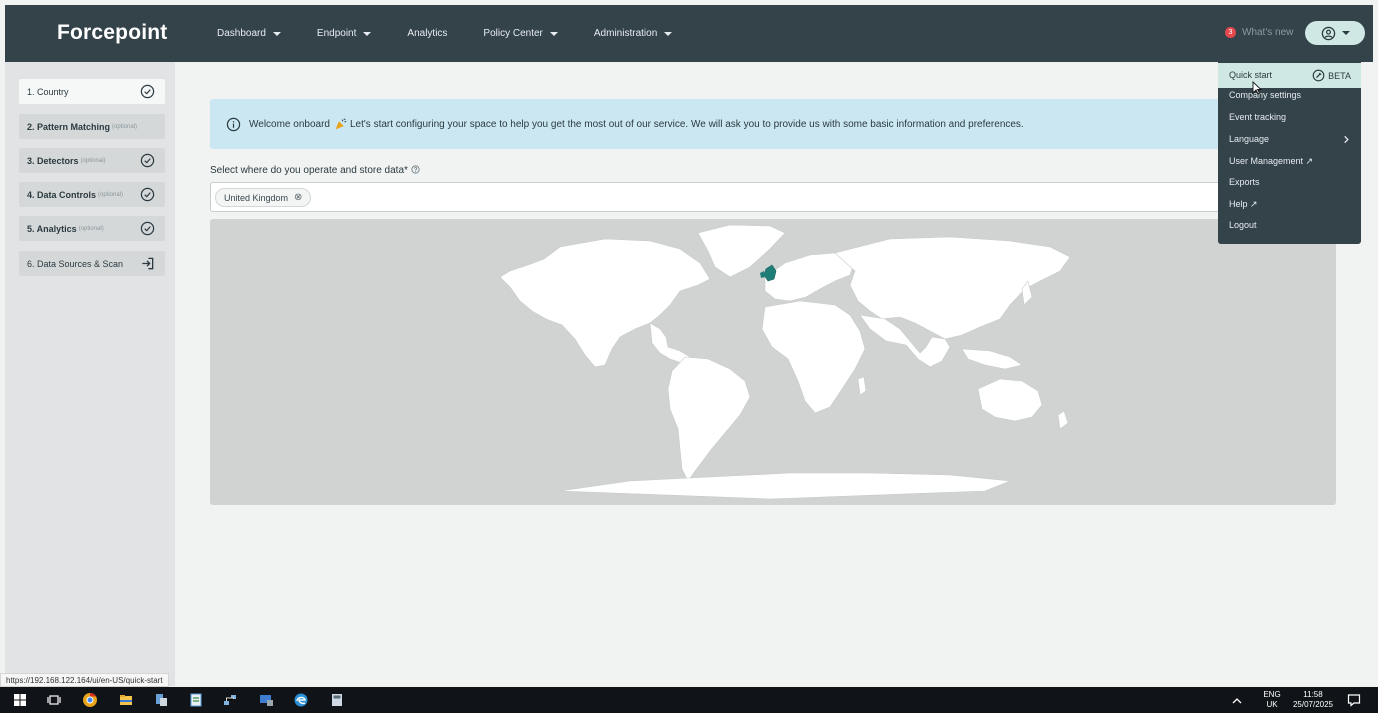 The image size is (1378, 713). I want to click on info-icon, so click(233, 124).